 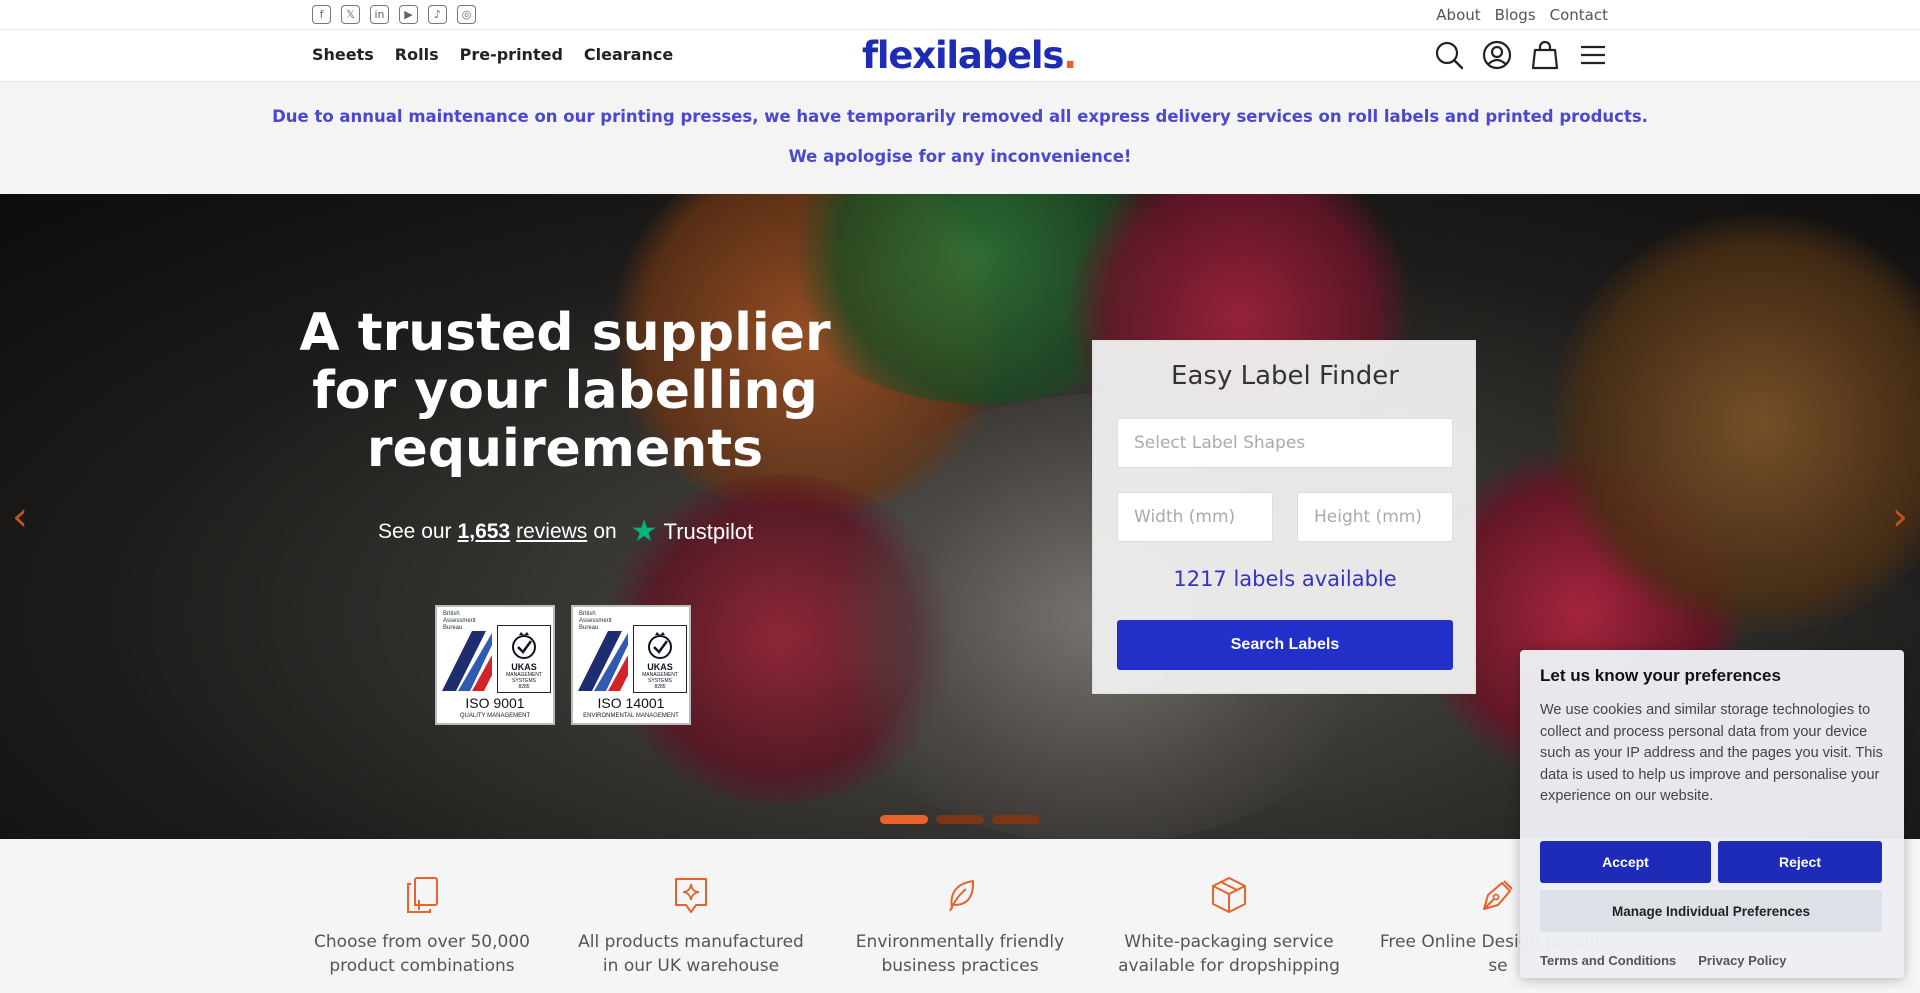 I want to click on social-links: f 𝕏 in ▶ ♪ ◎, so click(x=394, y=14).